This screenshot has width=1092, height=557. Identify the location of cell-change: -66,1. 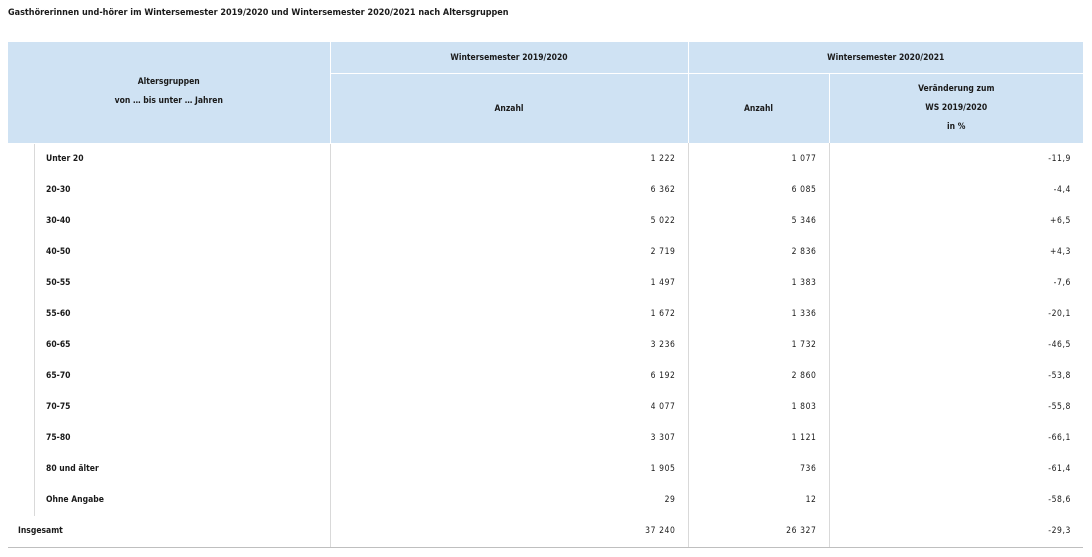
(955, 438).